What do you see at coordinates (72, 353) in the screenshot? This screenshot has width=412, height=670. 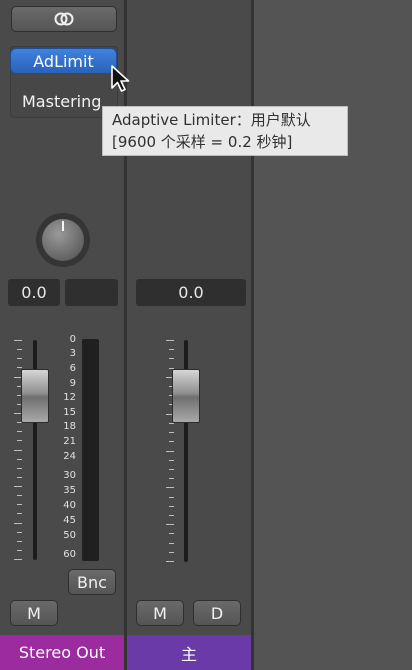 I see `scale-label: 3` at bounding box center [72, 353].